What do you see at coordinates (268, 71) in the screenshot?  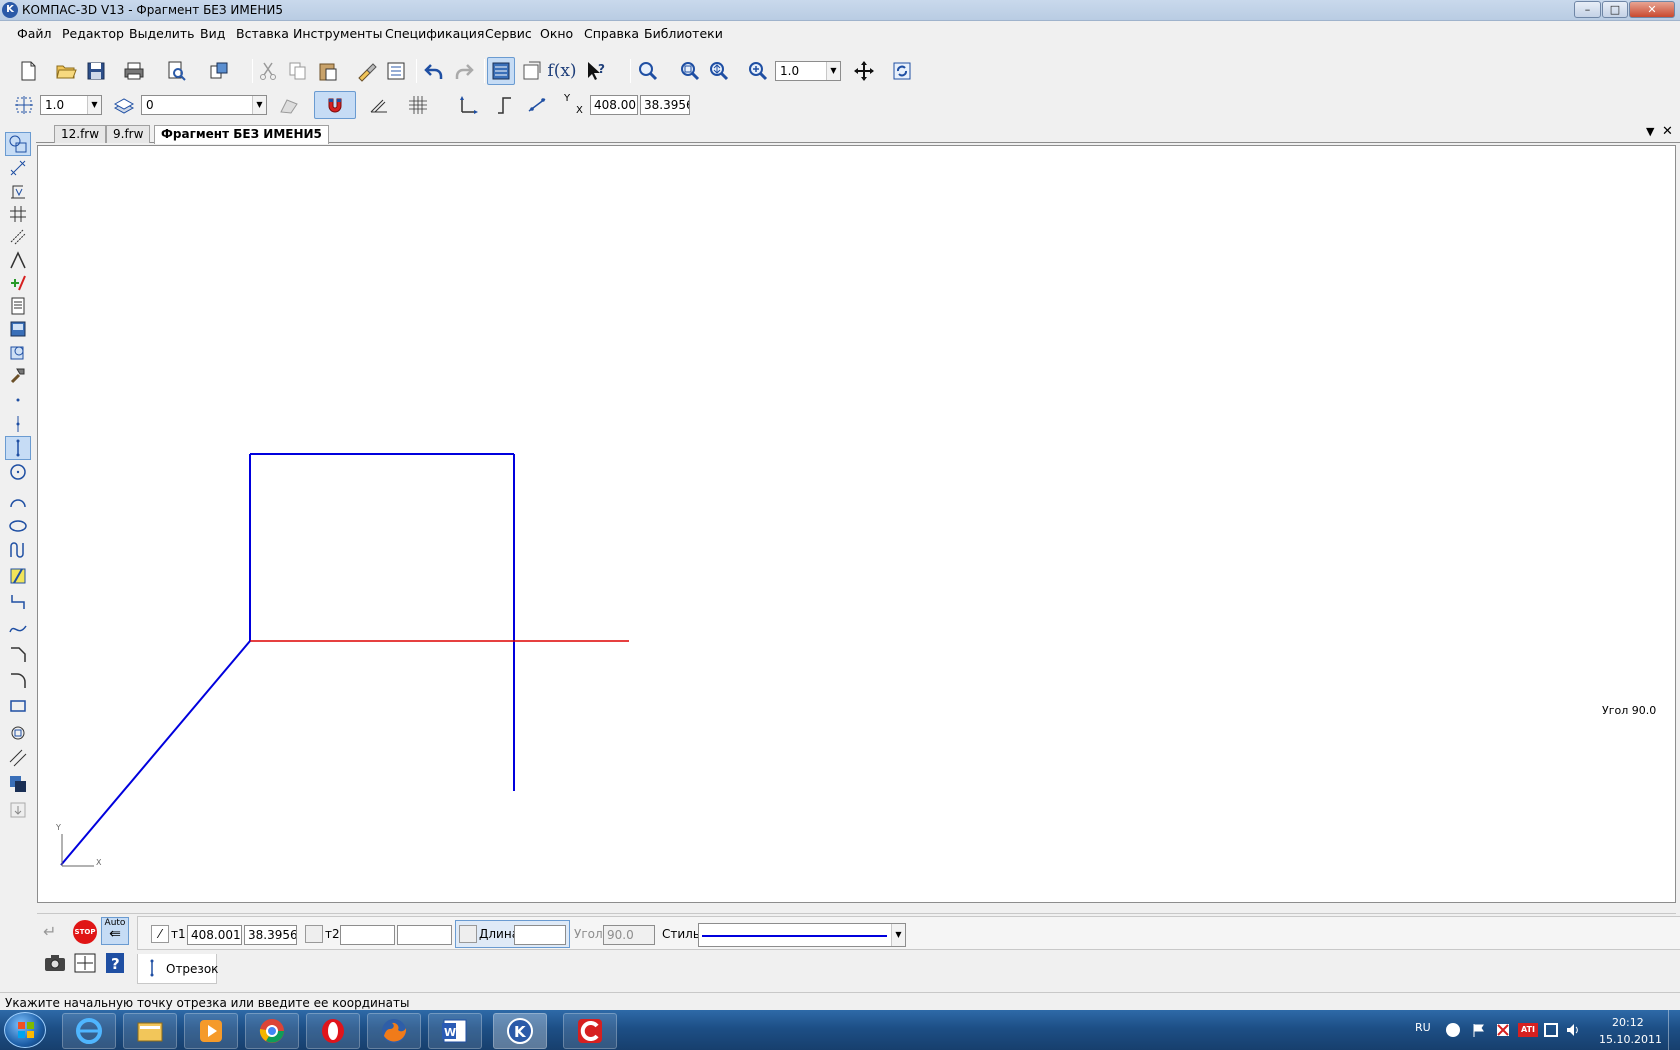 I see `cut-icon` at bounding box center [268, 71].